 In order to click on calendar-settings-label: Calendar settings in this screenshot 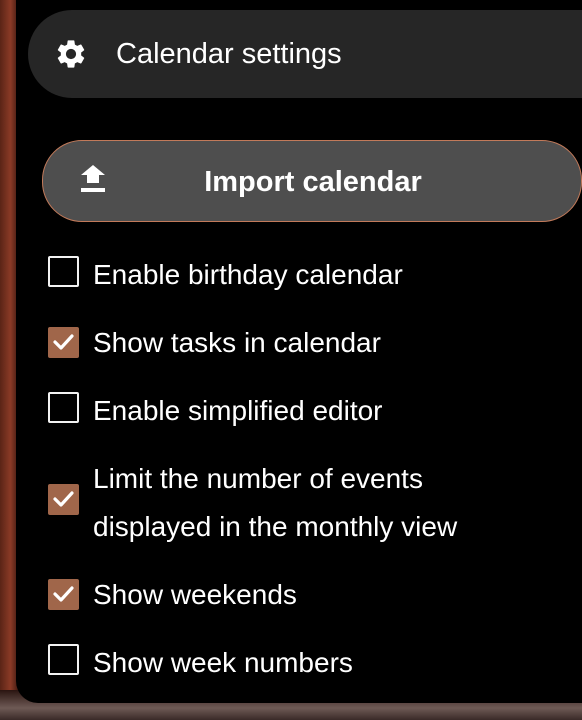, I will do `click(229, 54)`.